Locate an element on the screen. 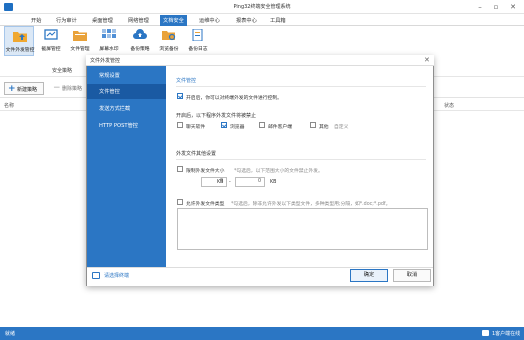 The height and width of the screenshot is (340, 524). folder-icon is located at coordinates (80, 36).